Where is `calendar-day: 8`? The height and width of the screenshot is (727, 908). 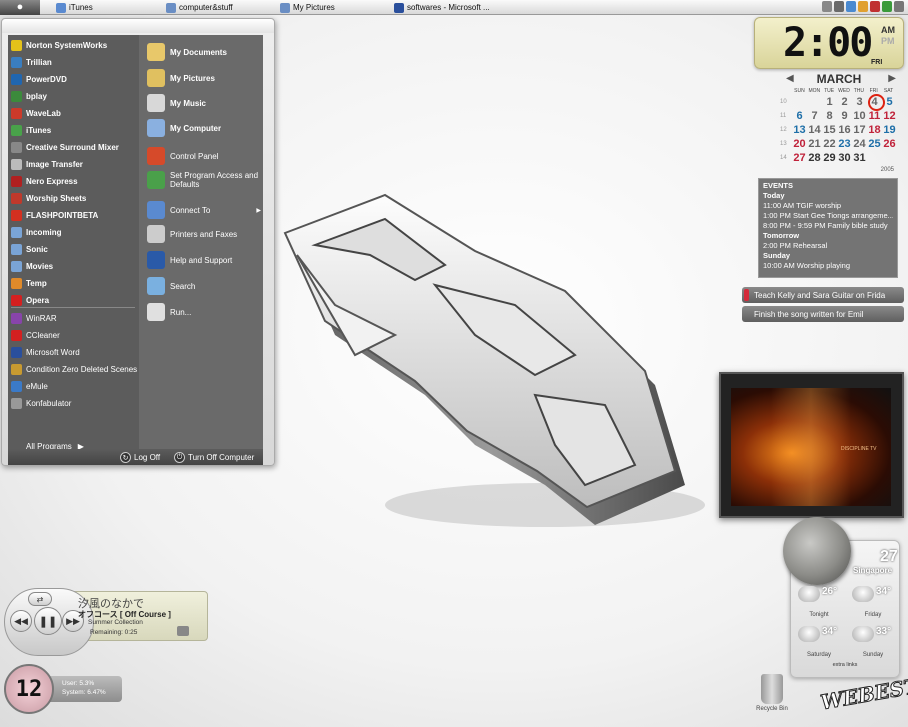
calendar-day: 8 is located at coordinates (829, 116).